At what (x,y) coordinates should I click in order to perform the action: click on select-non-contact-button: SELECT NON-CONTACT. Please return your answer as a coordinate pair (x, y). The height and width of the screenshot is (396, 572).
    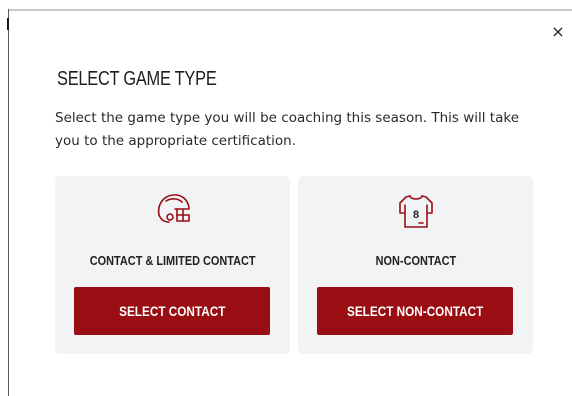
    Looking at the image, I should click on (415, 311).